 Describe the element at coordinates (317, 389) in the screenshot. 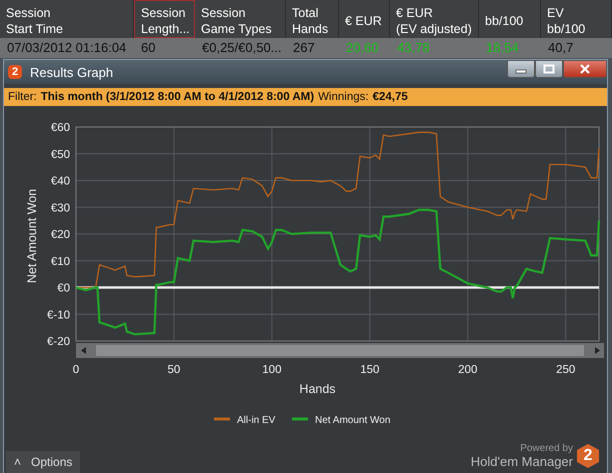

I see `x-axis-title: Hands` at that location.